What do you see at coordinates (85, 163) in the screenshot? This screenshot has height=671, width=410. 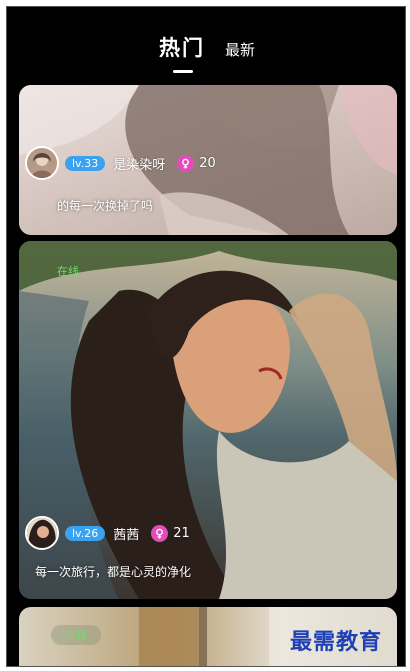 I see `level-badge: lv.33` at bounding box center [85, 163].